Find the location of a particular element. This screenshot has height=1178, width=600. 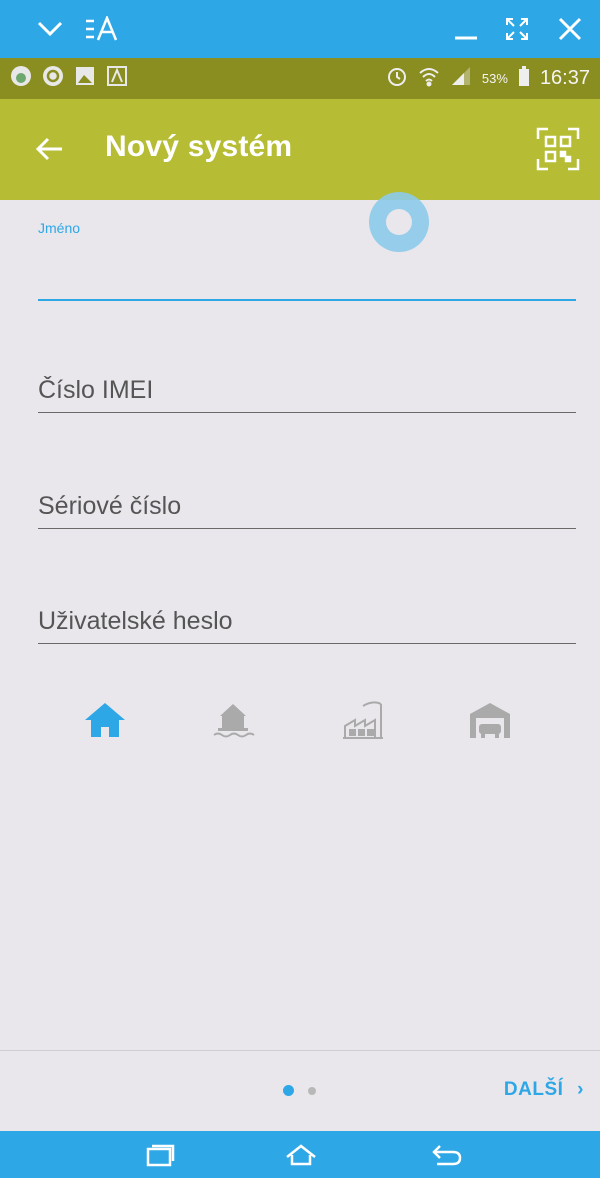

close-icon is located at coordinates (570, 29).